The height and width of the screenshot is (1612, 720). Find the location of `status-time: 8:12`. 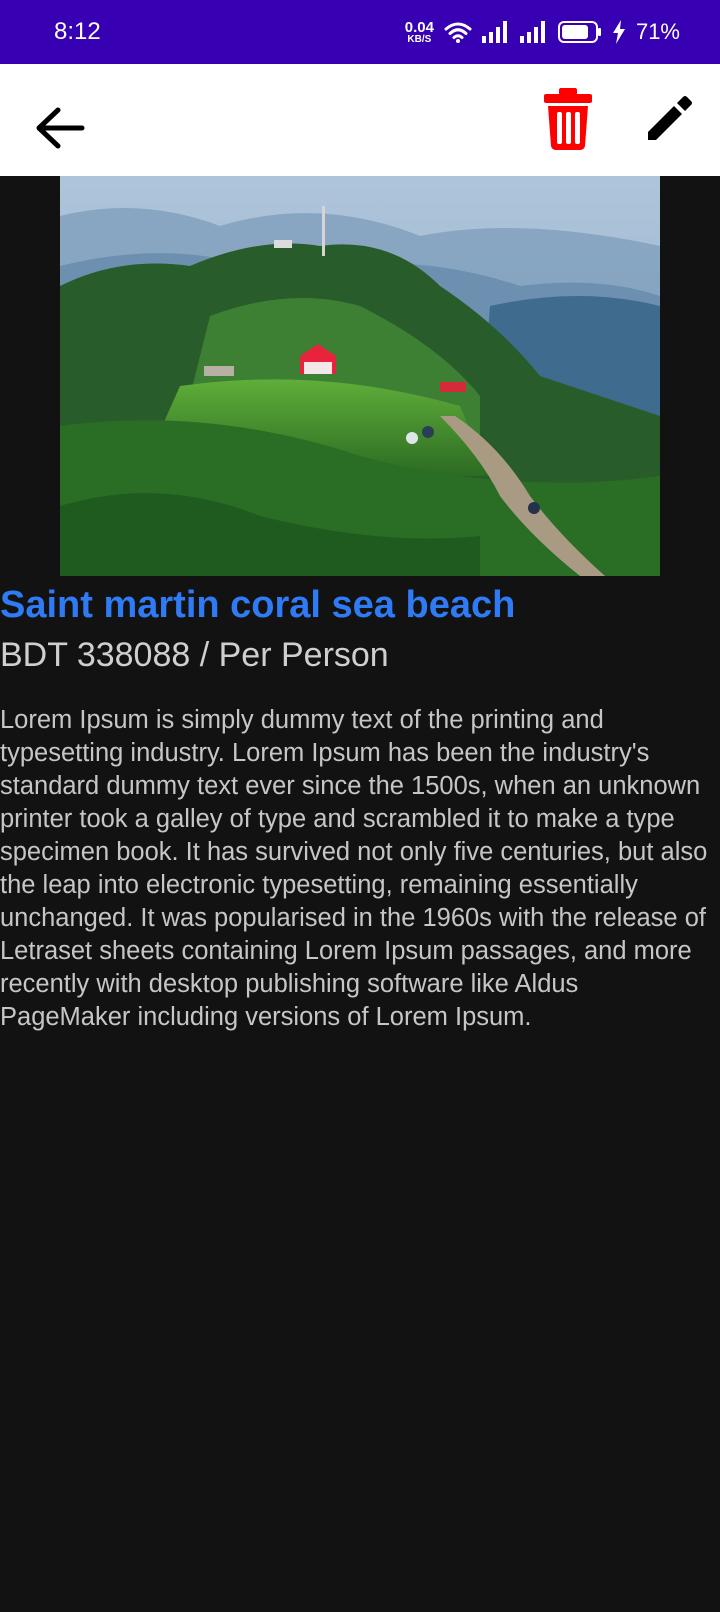

status-time: 8:12 is located at coordinates (77, 31).